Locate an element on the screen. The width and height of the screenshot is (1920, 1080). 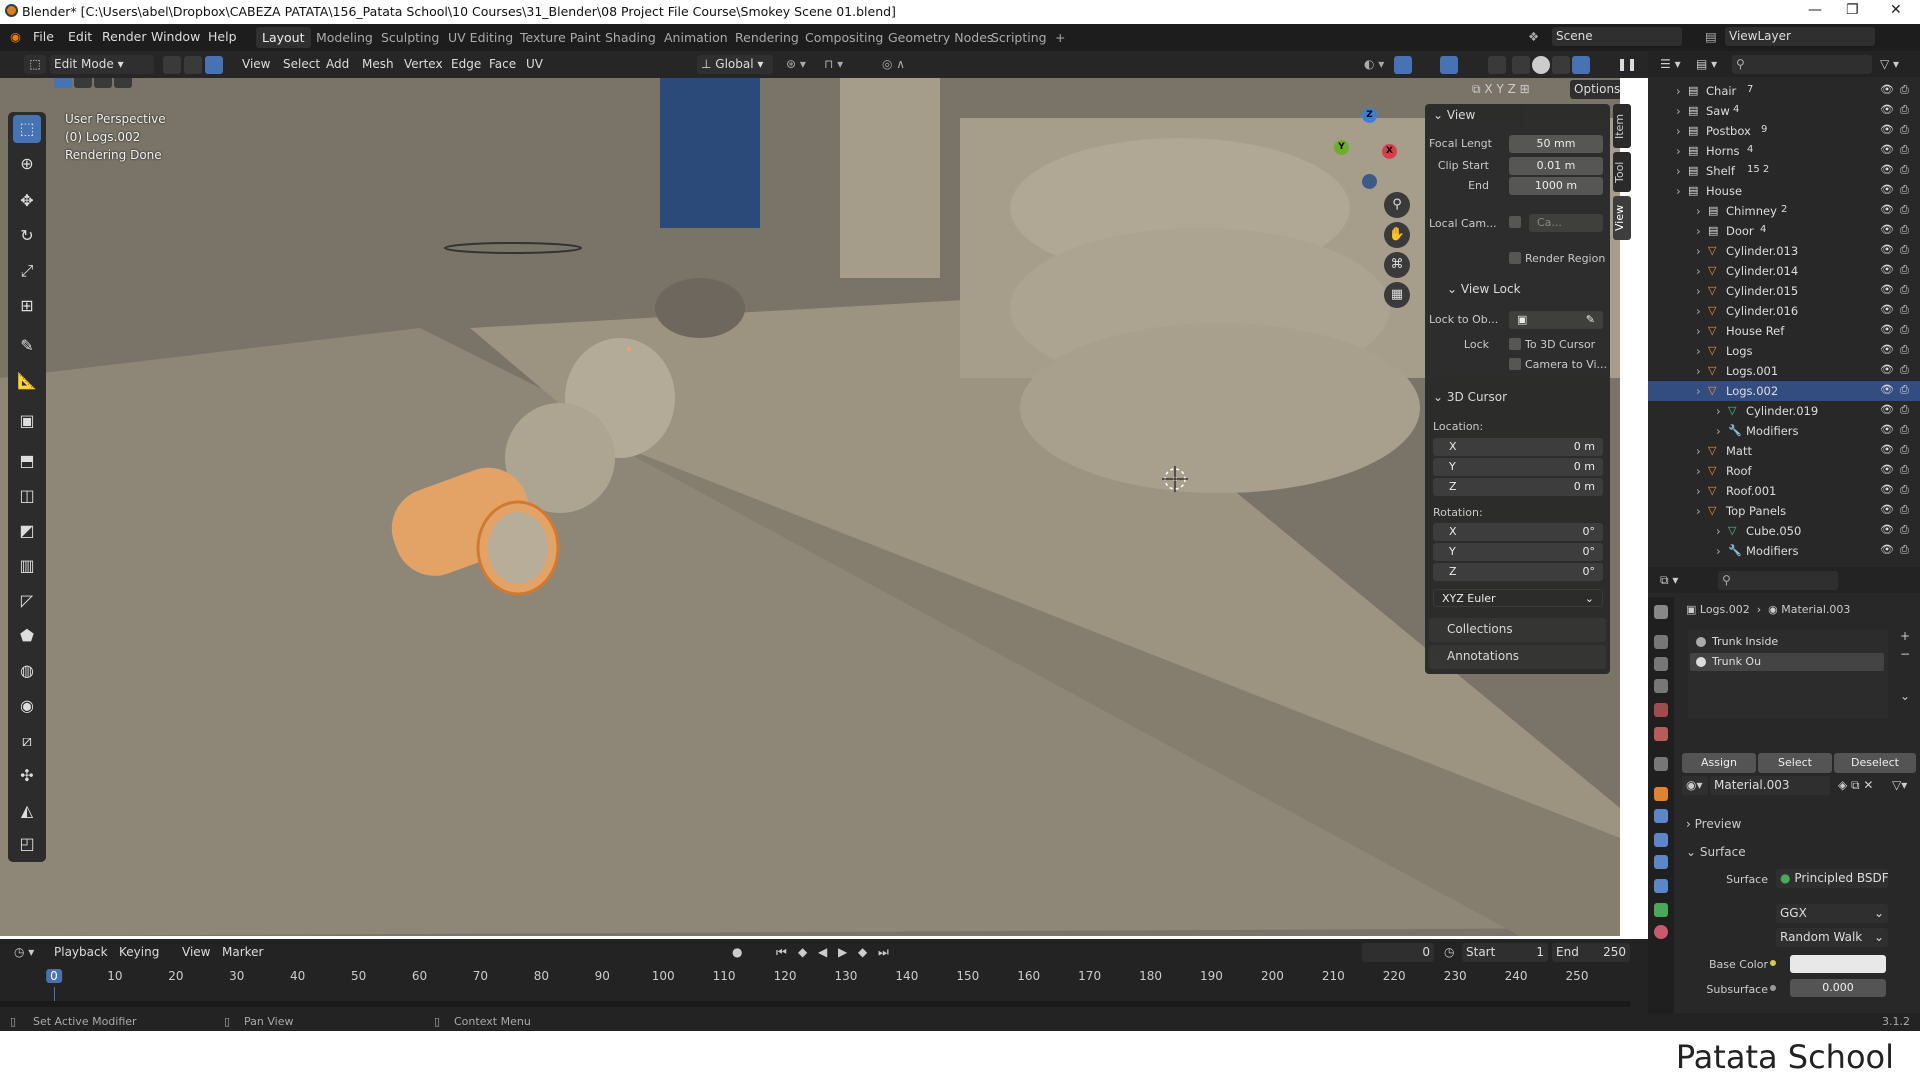
play-reverse-icon: ◀ is located at coordinates (822, 952).